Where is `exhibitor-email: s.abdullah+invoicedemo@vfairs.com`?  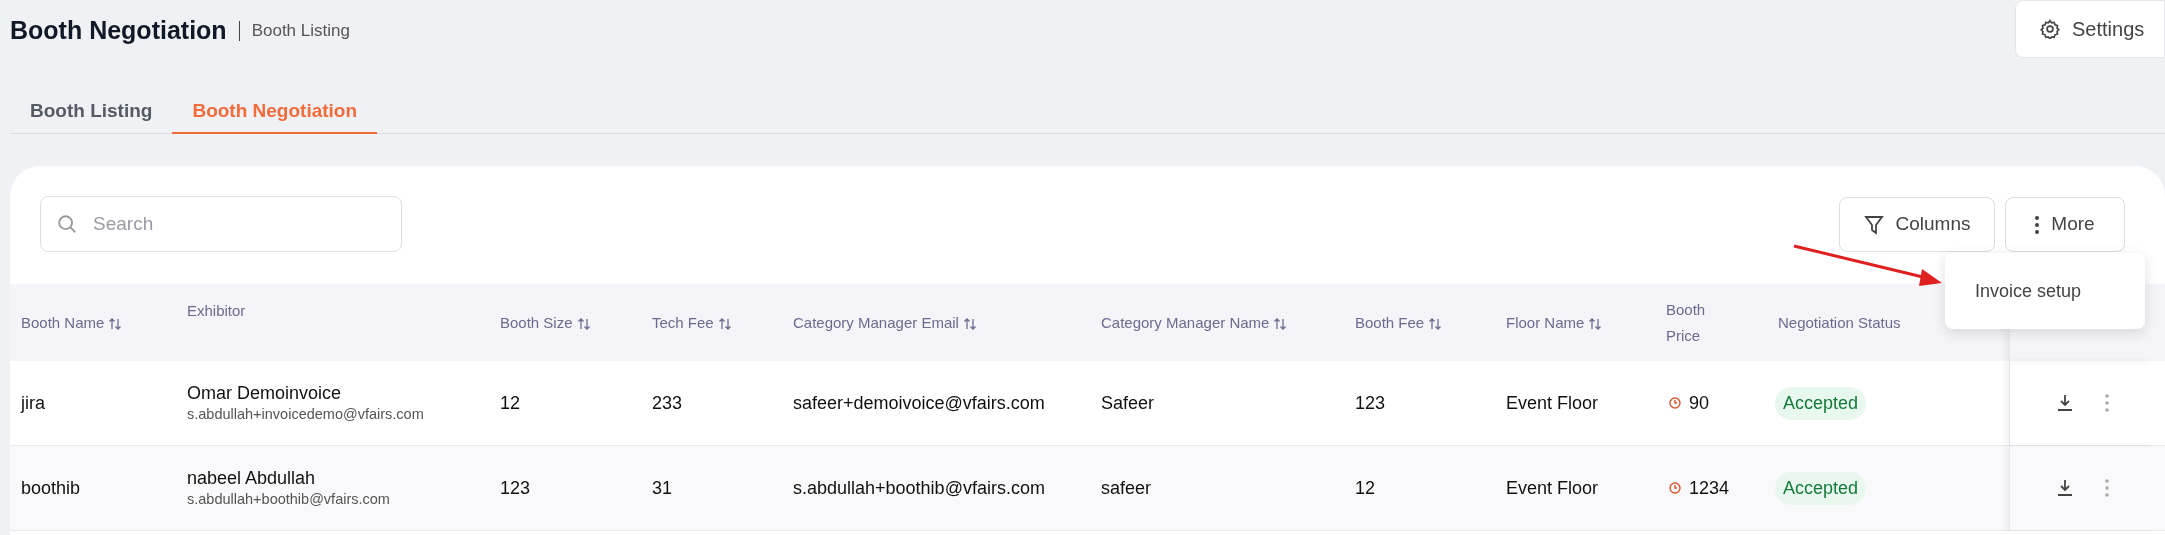 exhibitor-email: s.abdullah+invoicedemo@vfairs.com is located at coordinates (306, 414).